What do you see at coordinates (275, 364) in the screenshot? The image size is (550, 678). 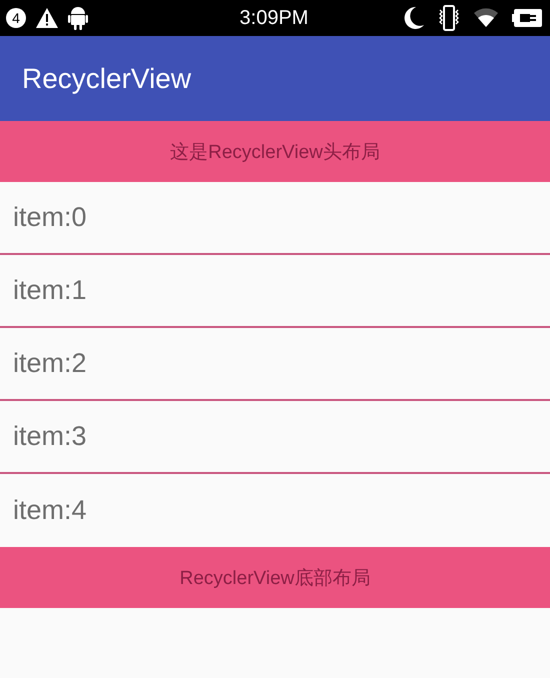 I see `list-item: item:2` at bounding box center [275, 364].